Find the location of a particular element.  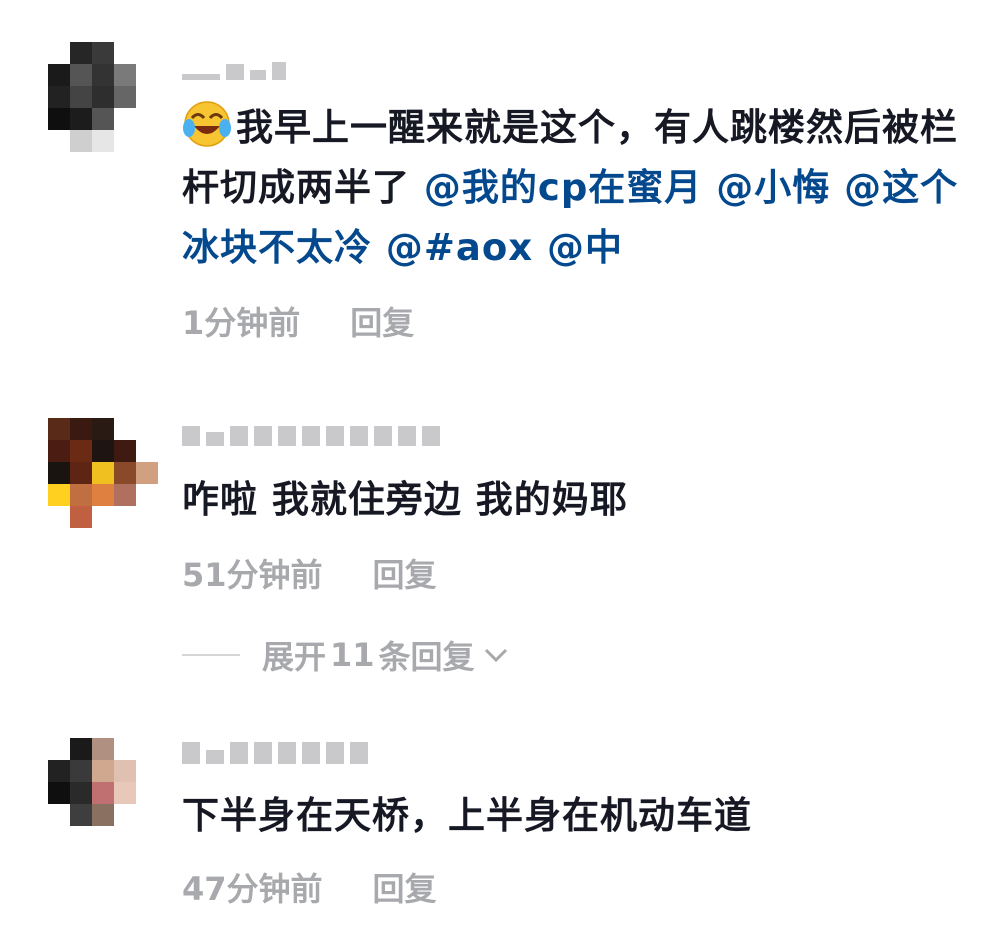

comment-body: 下半身在天桥，上半身在机动车道 is located at coordinates (467, 815).